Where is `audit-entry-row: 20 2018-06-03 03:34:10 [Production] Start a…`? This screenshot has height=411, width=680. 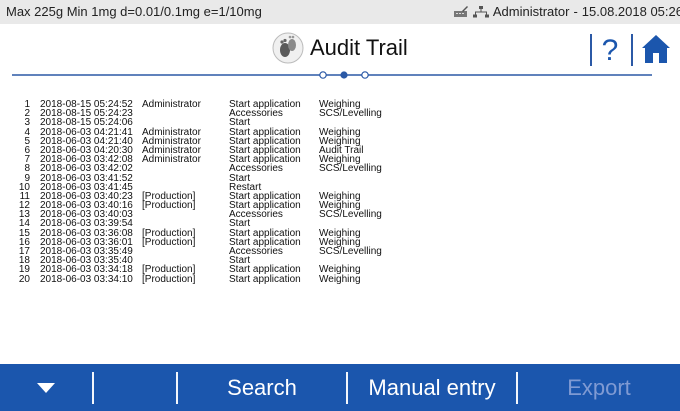 audit-entry-row: 20 2018-06-03 03:34:10 [Production] Start a… is located at coordinates (214, 279).